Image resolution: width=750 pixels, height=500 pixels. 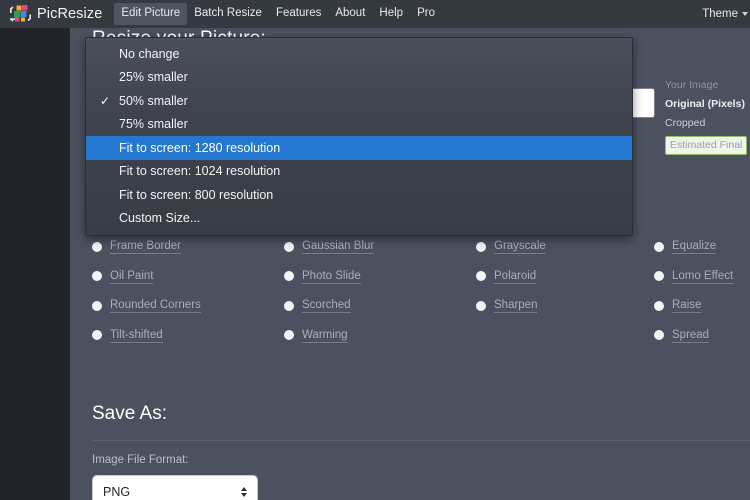 I want to click on effect-rounded-corners: Rounded Corners, so click(x=188, y=306).